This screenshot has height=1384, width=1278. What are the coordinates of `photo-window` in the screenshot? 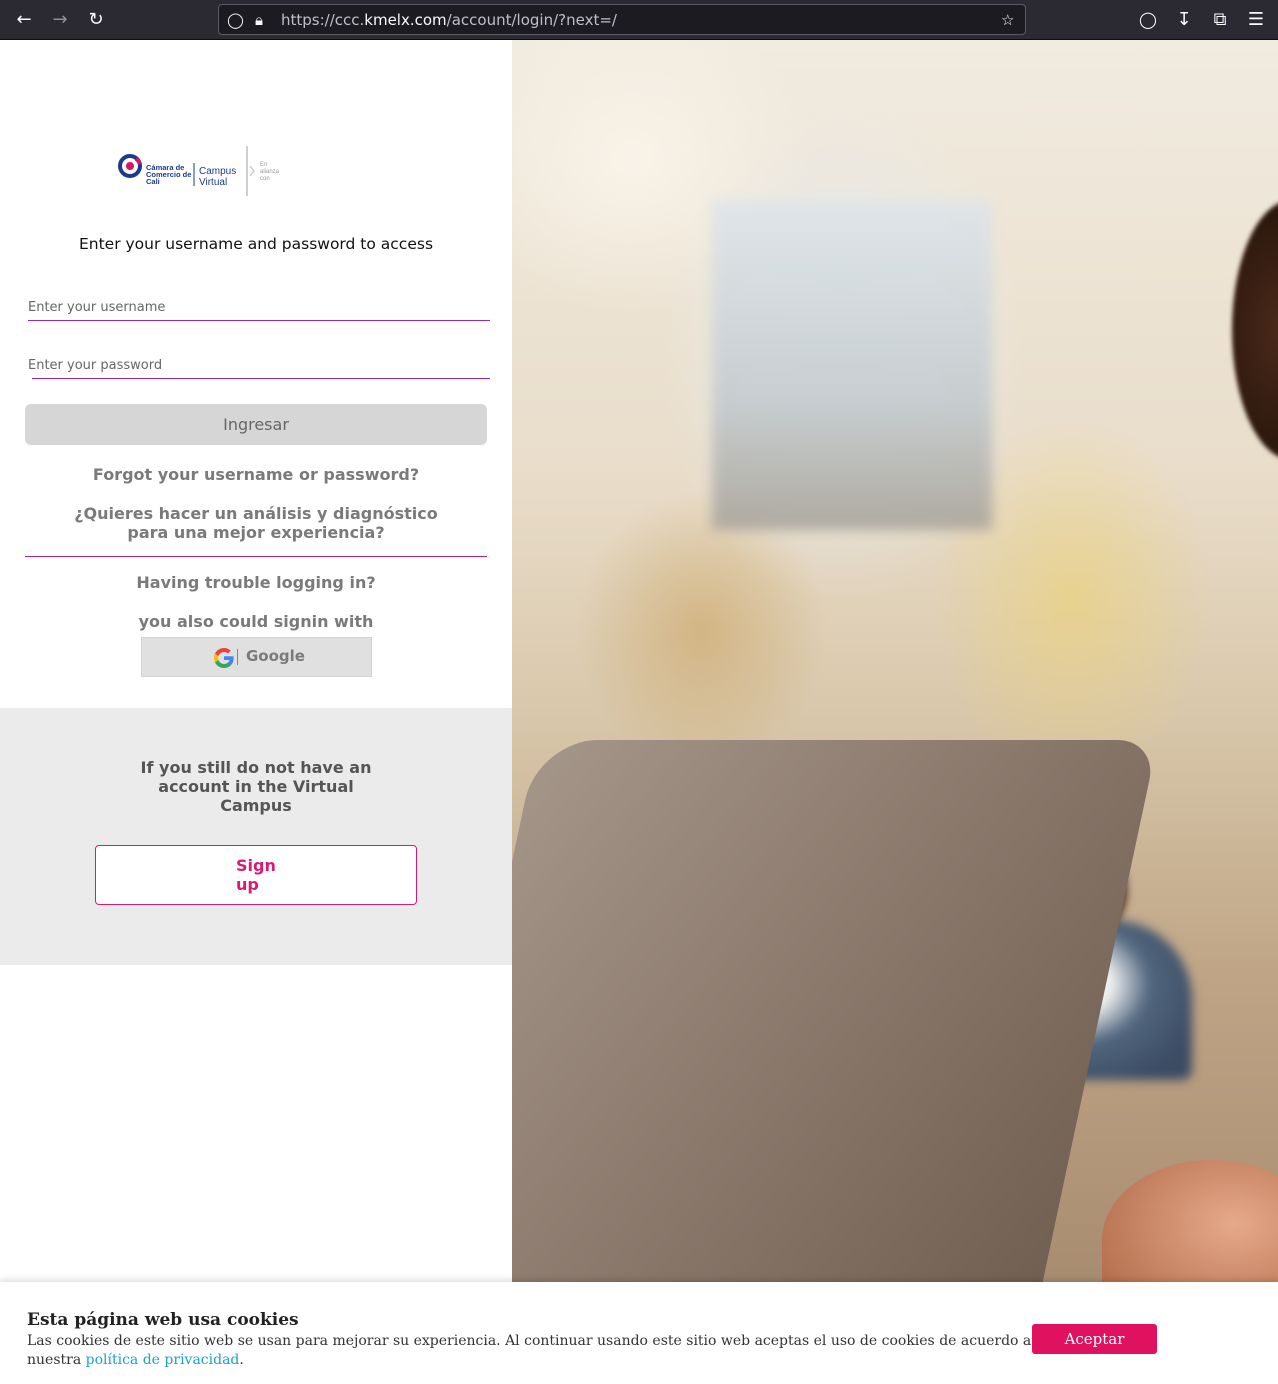 It's located at (852, 365).